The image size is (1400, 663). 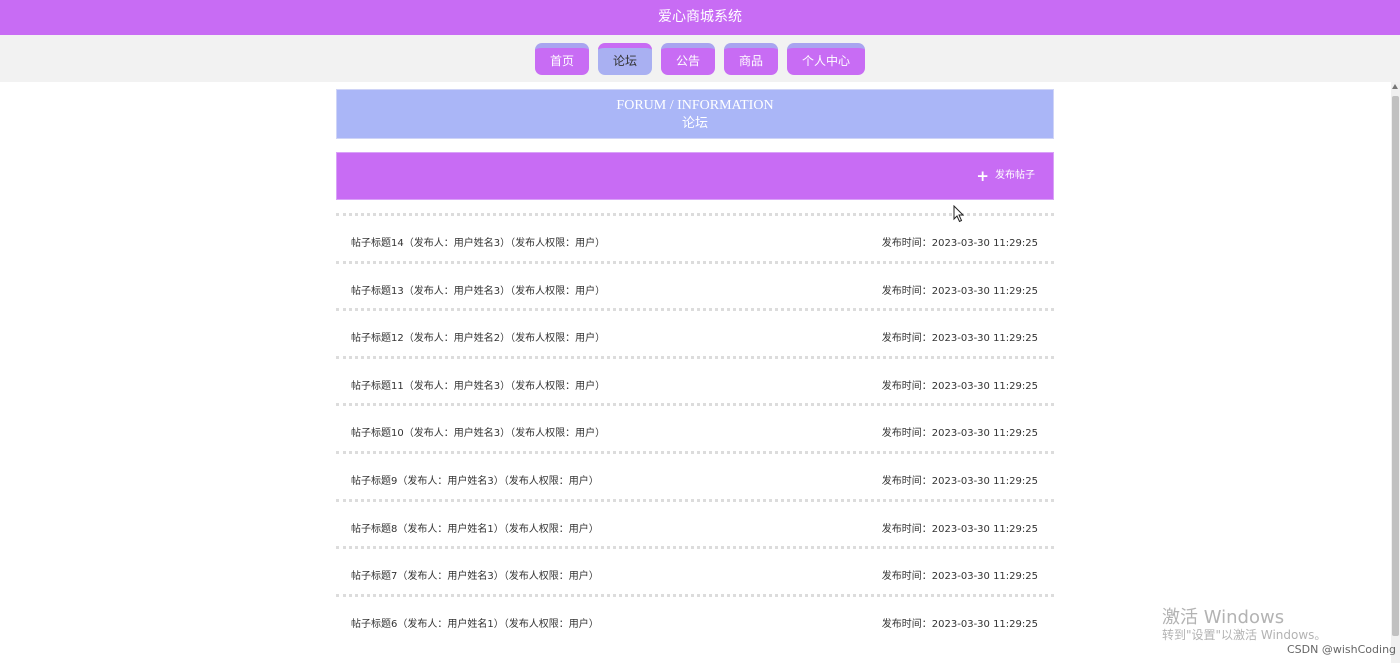 What do you see at coordinates (751, 59) in the screenshot?
I see `nav-item-products: 商品` at bounding box center [751, 59].